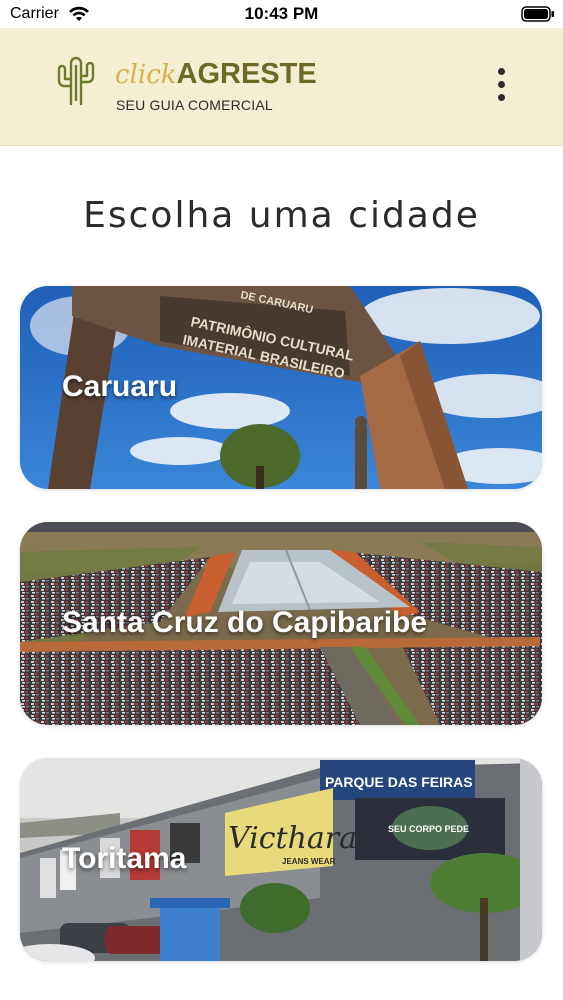  I want to click on status-time: 10:43 PM, so click(281, 13).